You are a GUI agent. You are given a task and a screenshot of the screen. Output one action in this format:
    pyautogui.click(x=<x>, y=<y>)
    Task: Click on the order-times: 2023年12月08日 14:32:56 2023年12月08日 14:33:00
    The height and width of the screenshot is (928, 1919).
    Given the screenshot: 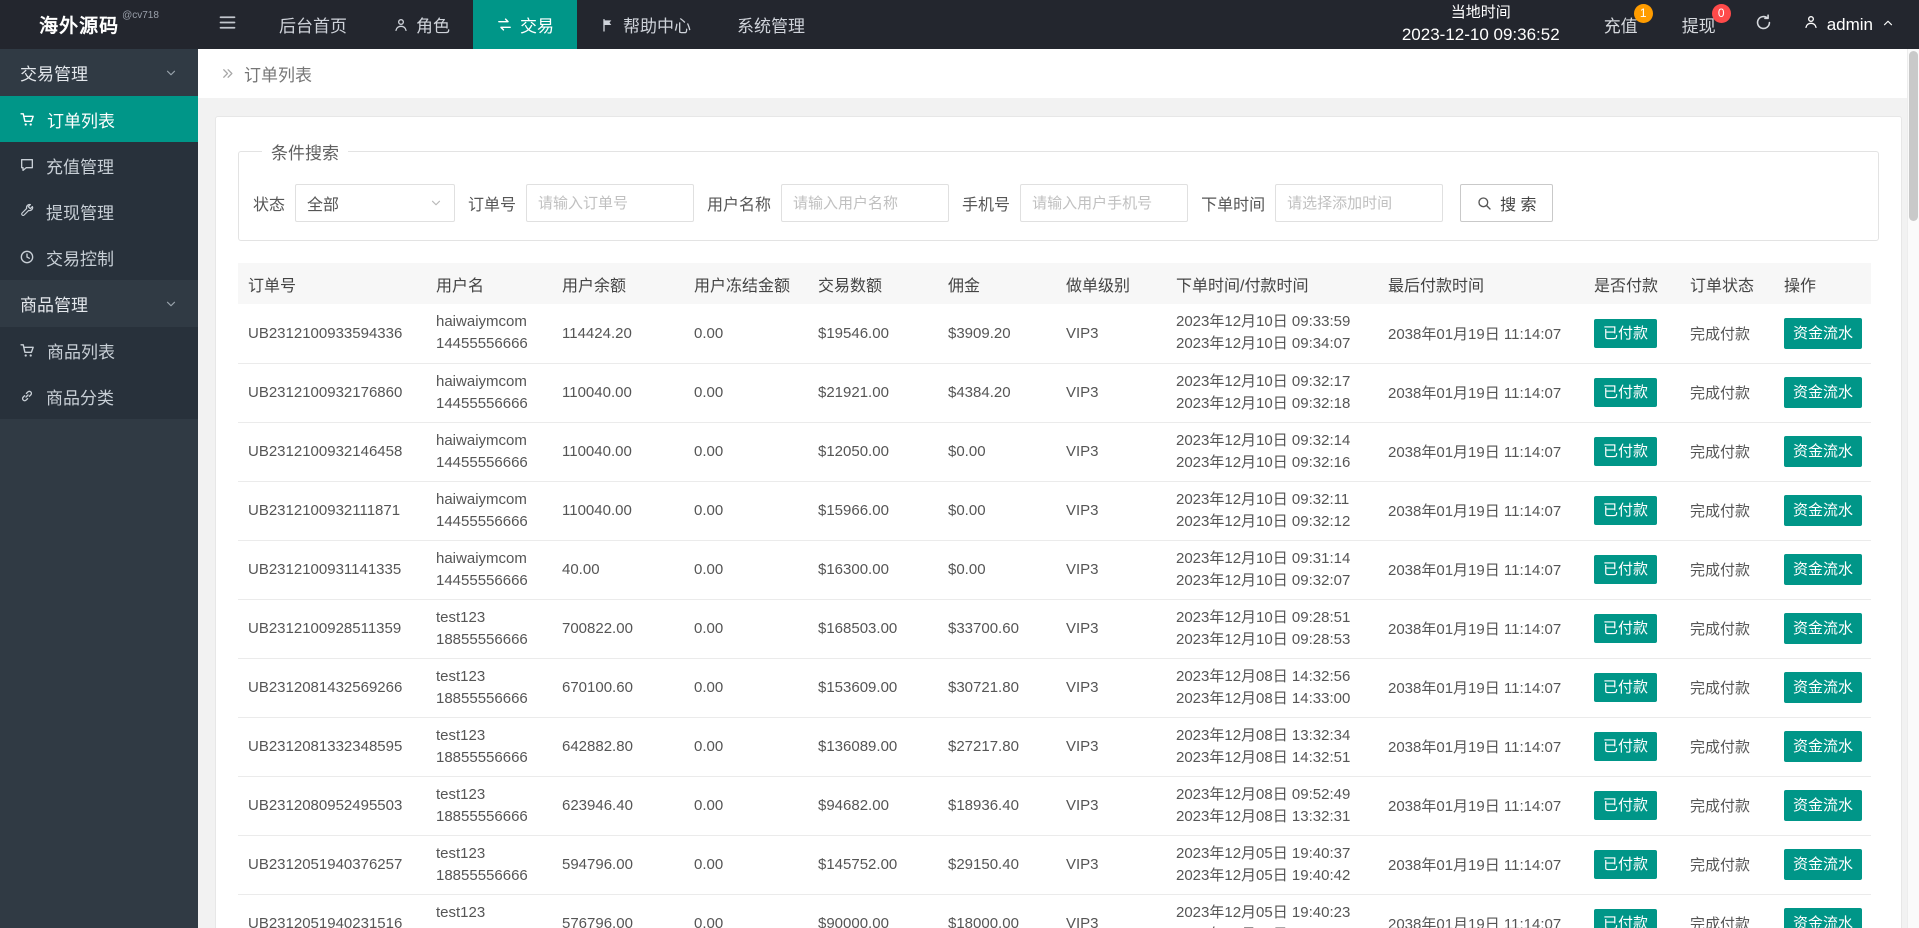 What is the action you would take?
    pyautogui.click(x=1272, y=688)
    